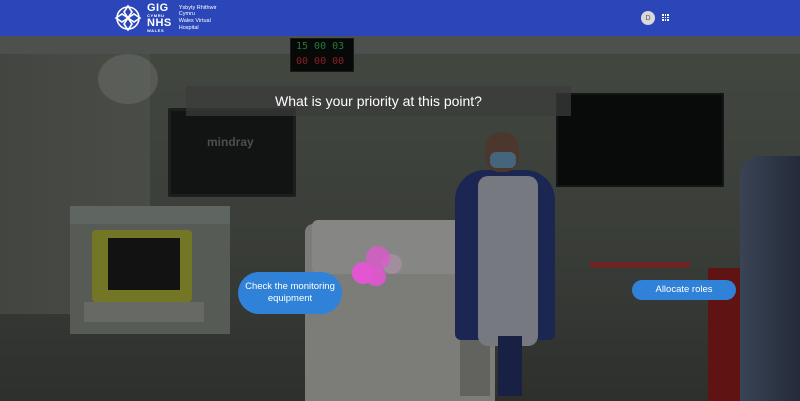  Describe the element at coordinates (194, 21) in the screenshot. I see `logo-name-line: Wales Virtual` at that location.